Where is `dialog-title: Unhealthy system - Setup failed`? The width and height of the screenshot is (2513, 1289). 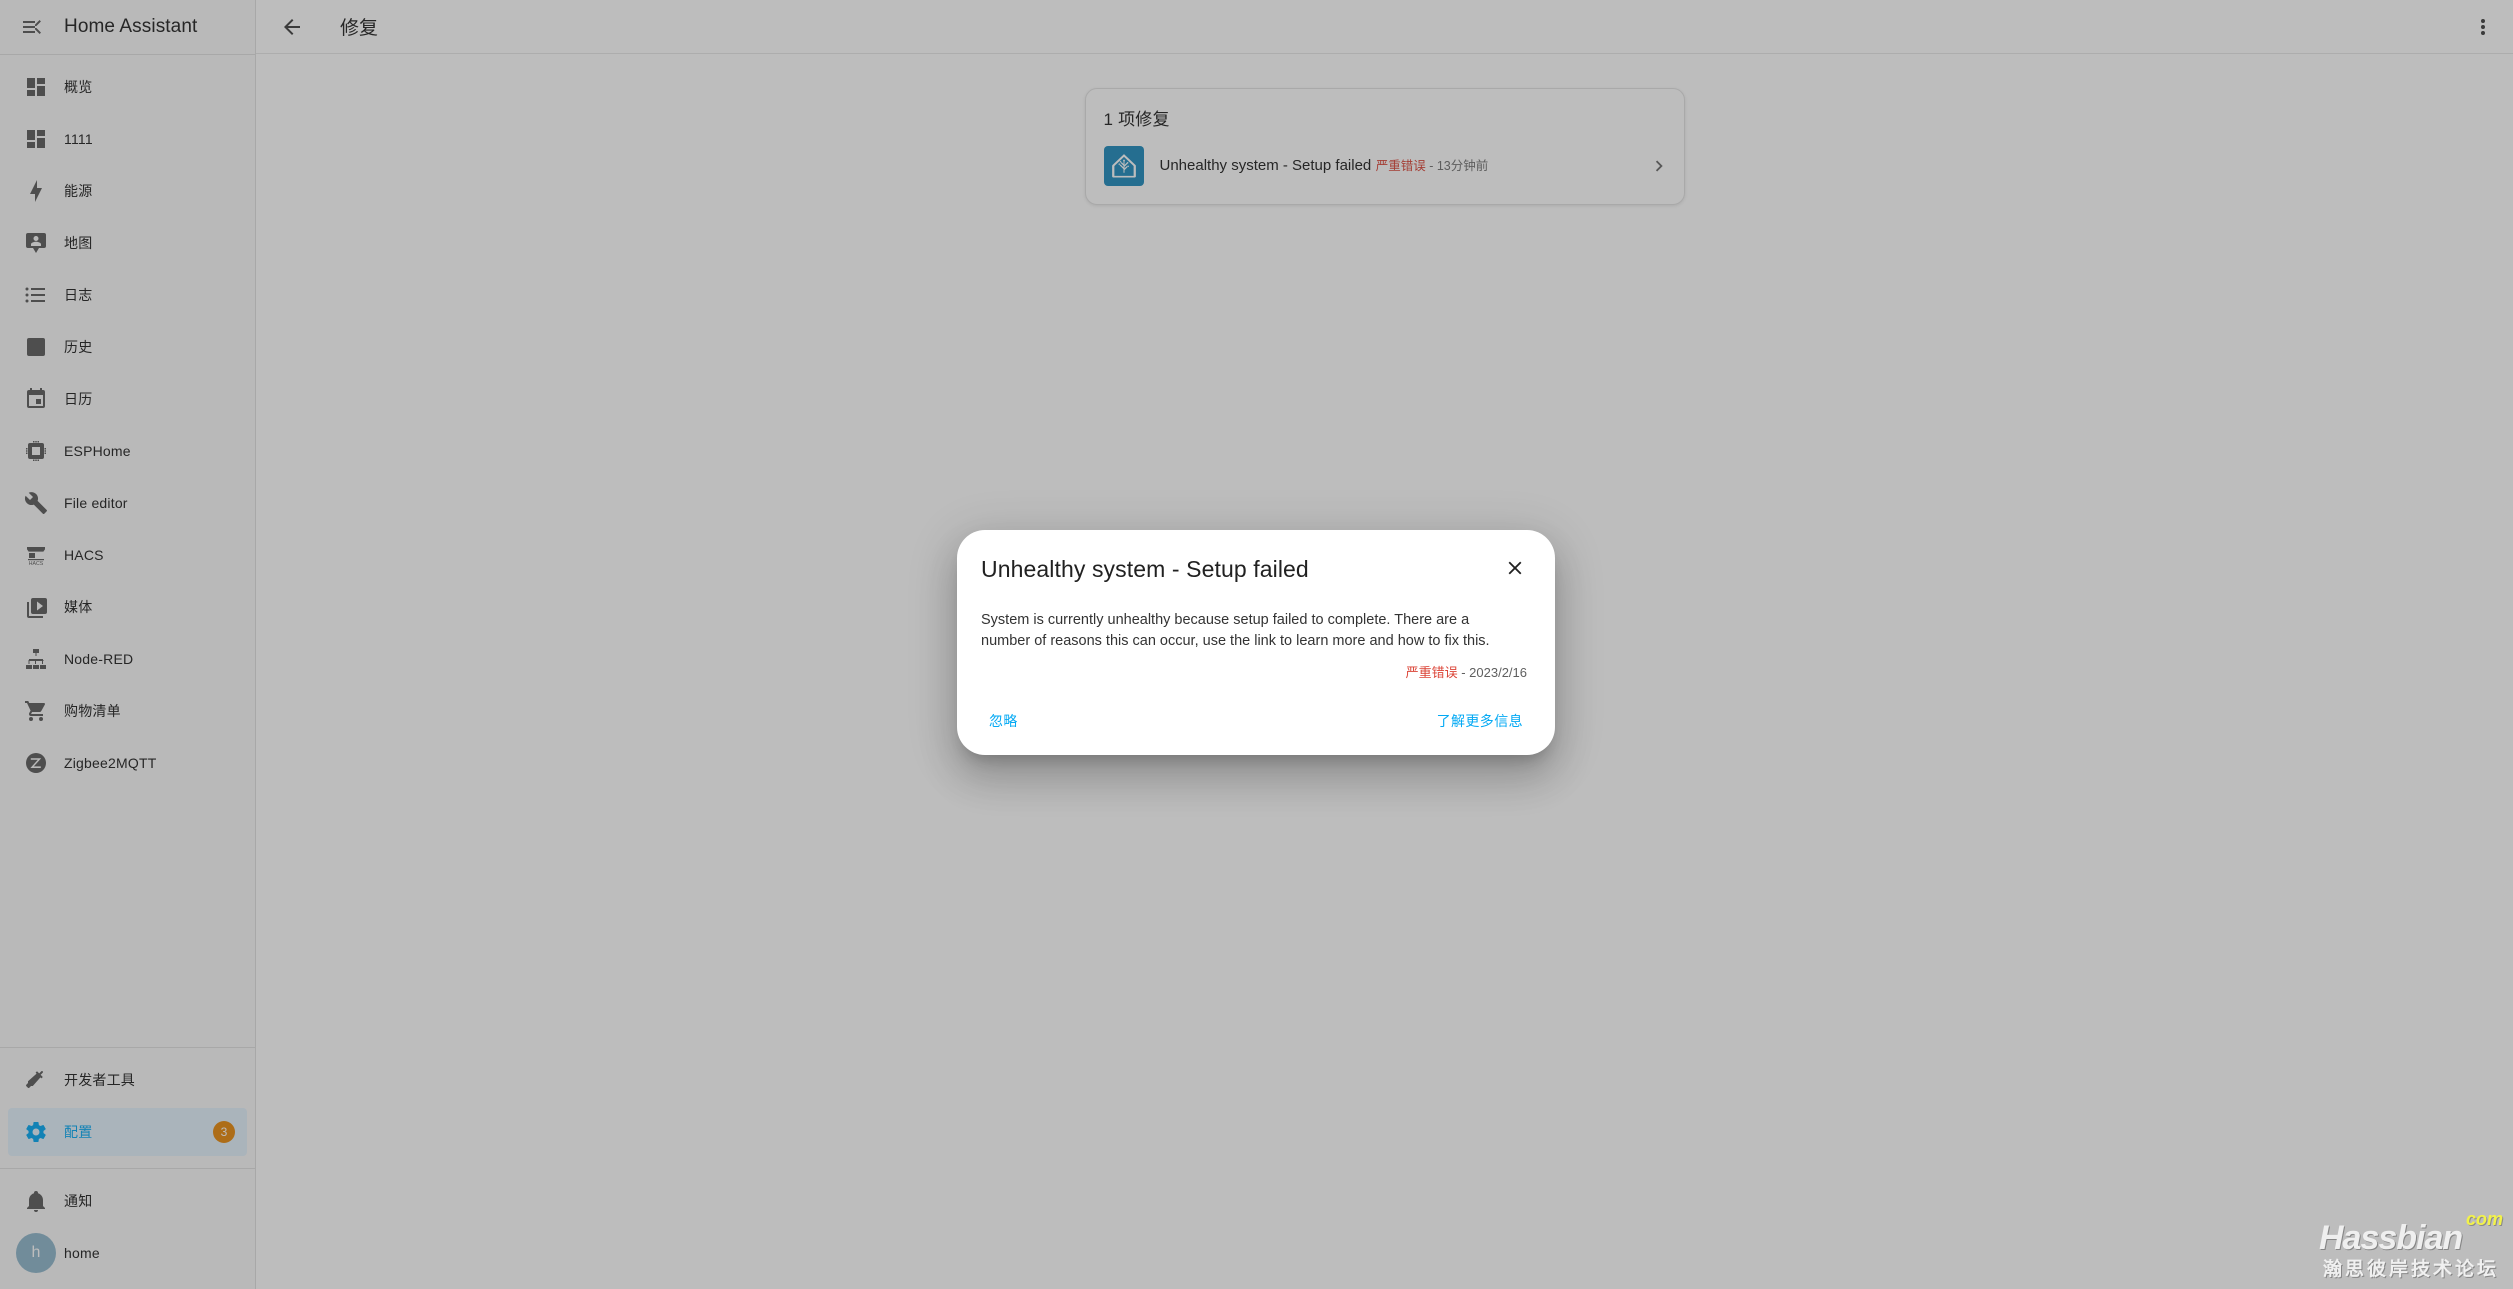
dialog-title: Unhealthy system - Setup failed is located at coordinates (1145, 569).